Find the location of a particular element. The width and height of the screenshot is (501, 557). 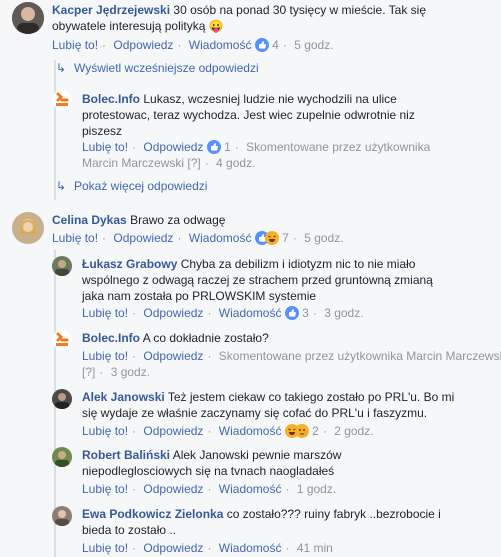

reaction-count: 7 is located at coordinates (285, 238).